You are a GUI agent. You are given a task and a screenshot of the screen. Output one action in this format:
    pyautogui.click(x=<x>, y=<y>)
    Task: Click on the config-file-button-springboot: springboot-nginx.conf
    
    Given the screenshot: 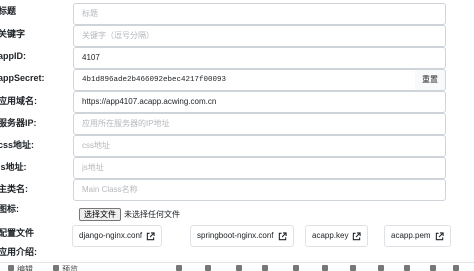 What is the action you would take?
    pyautogui.click(x=242, y=236)
    